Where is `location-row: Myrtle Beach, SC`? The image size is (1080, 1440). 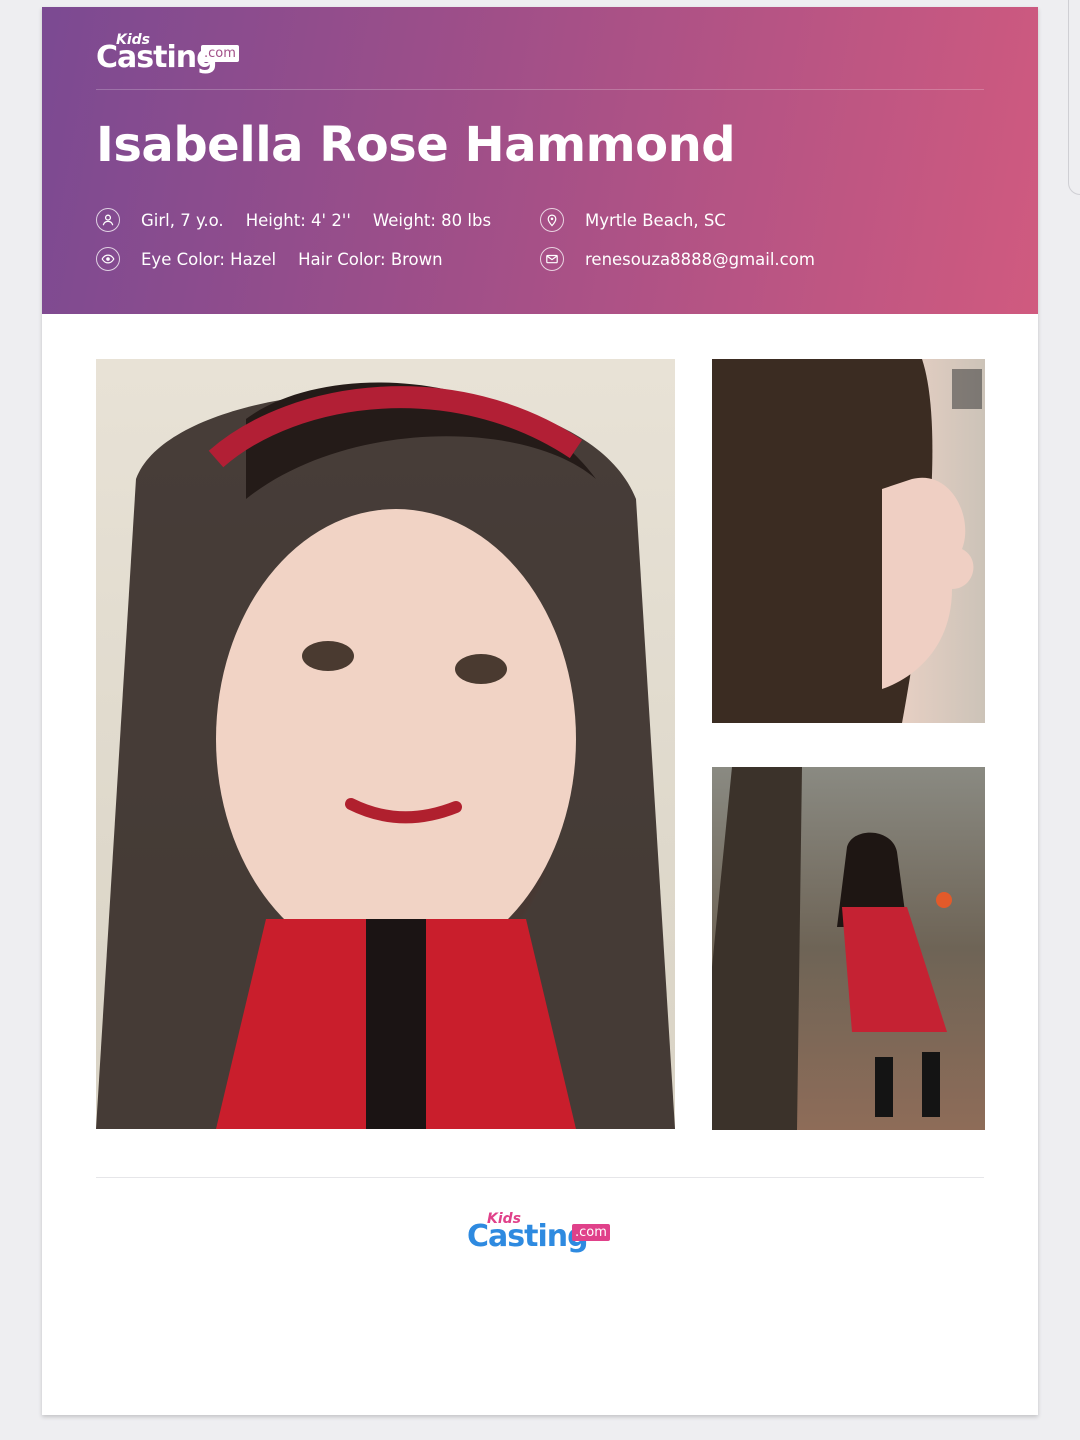 location-row: Myrtle Beach, SC is located at coordinates (633, 220).